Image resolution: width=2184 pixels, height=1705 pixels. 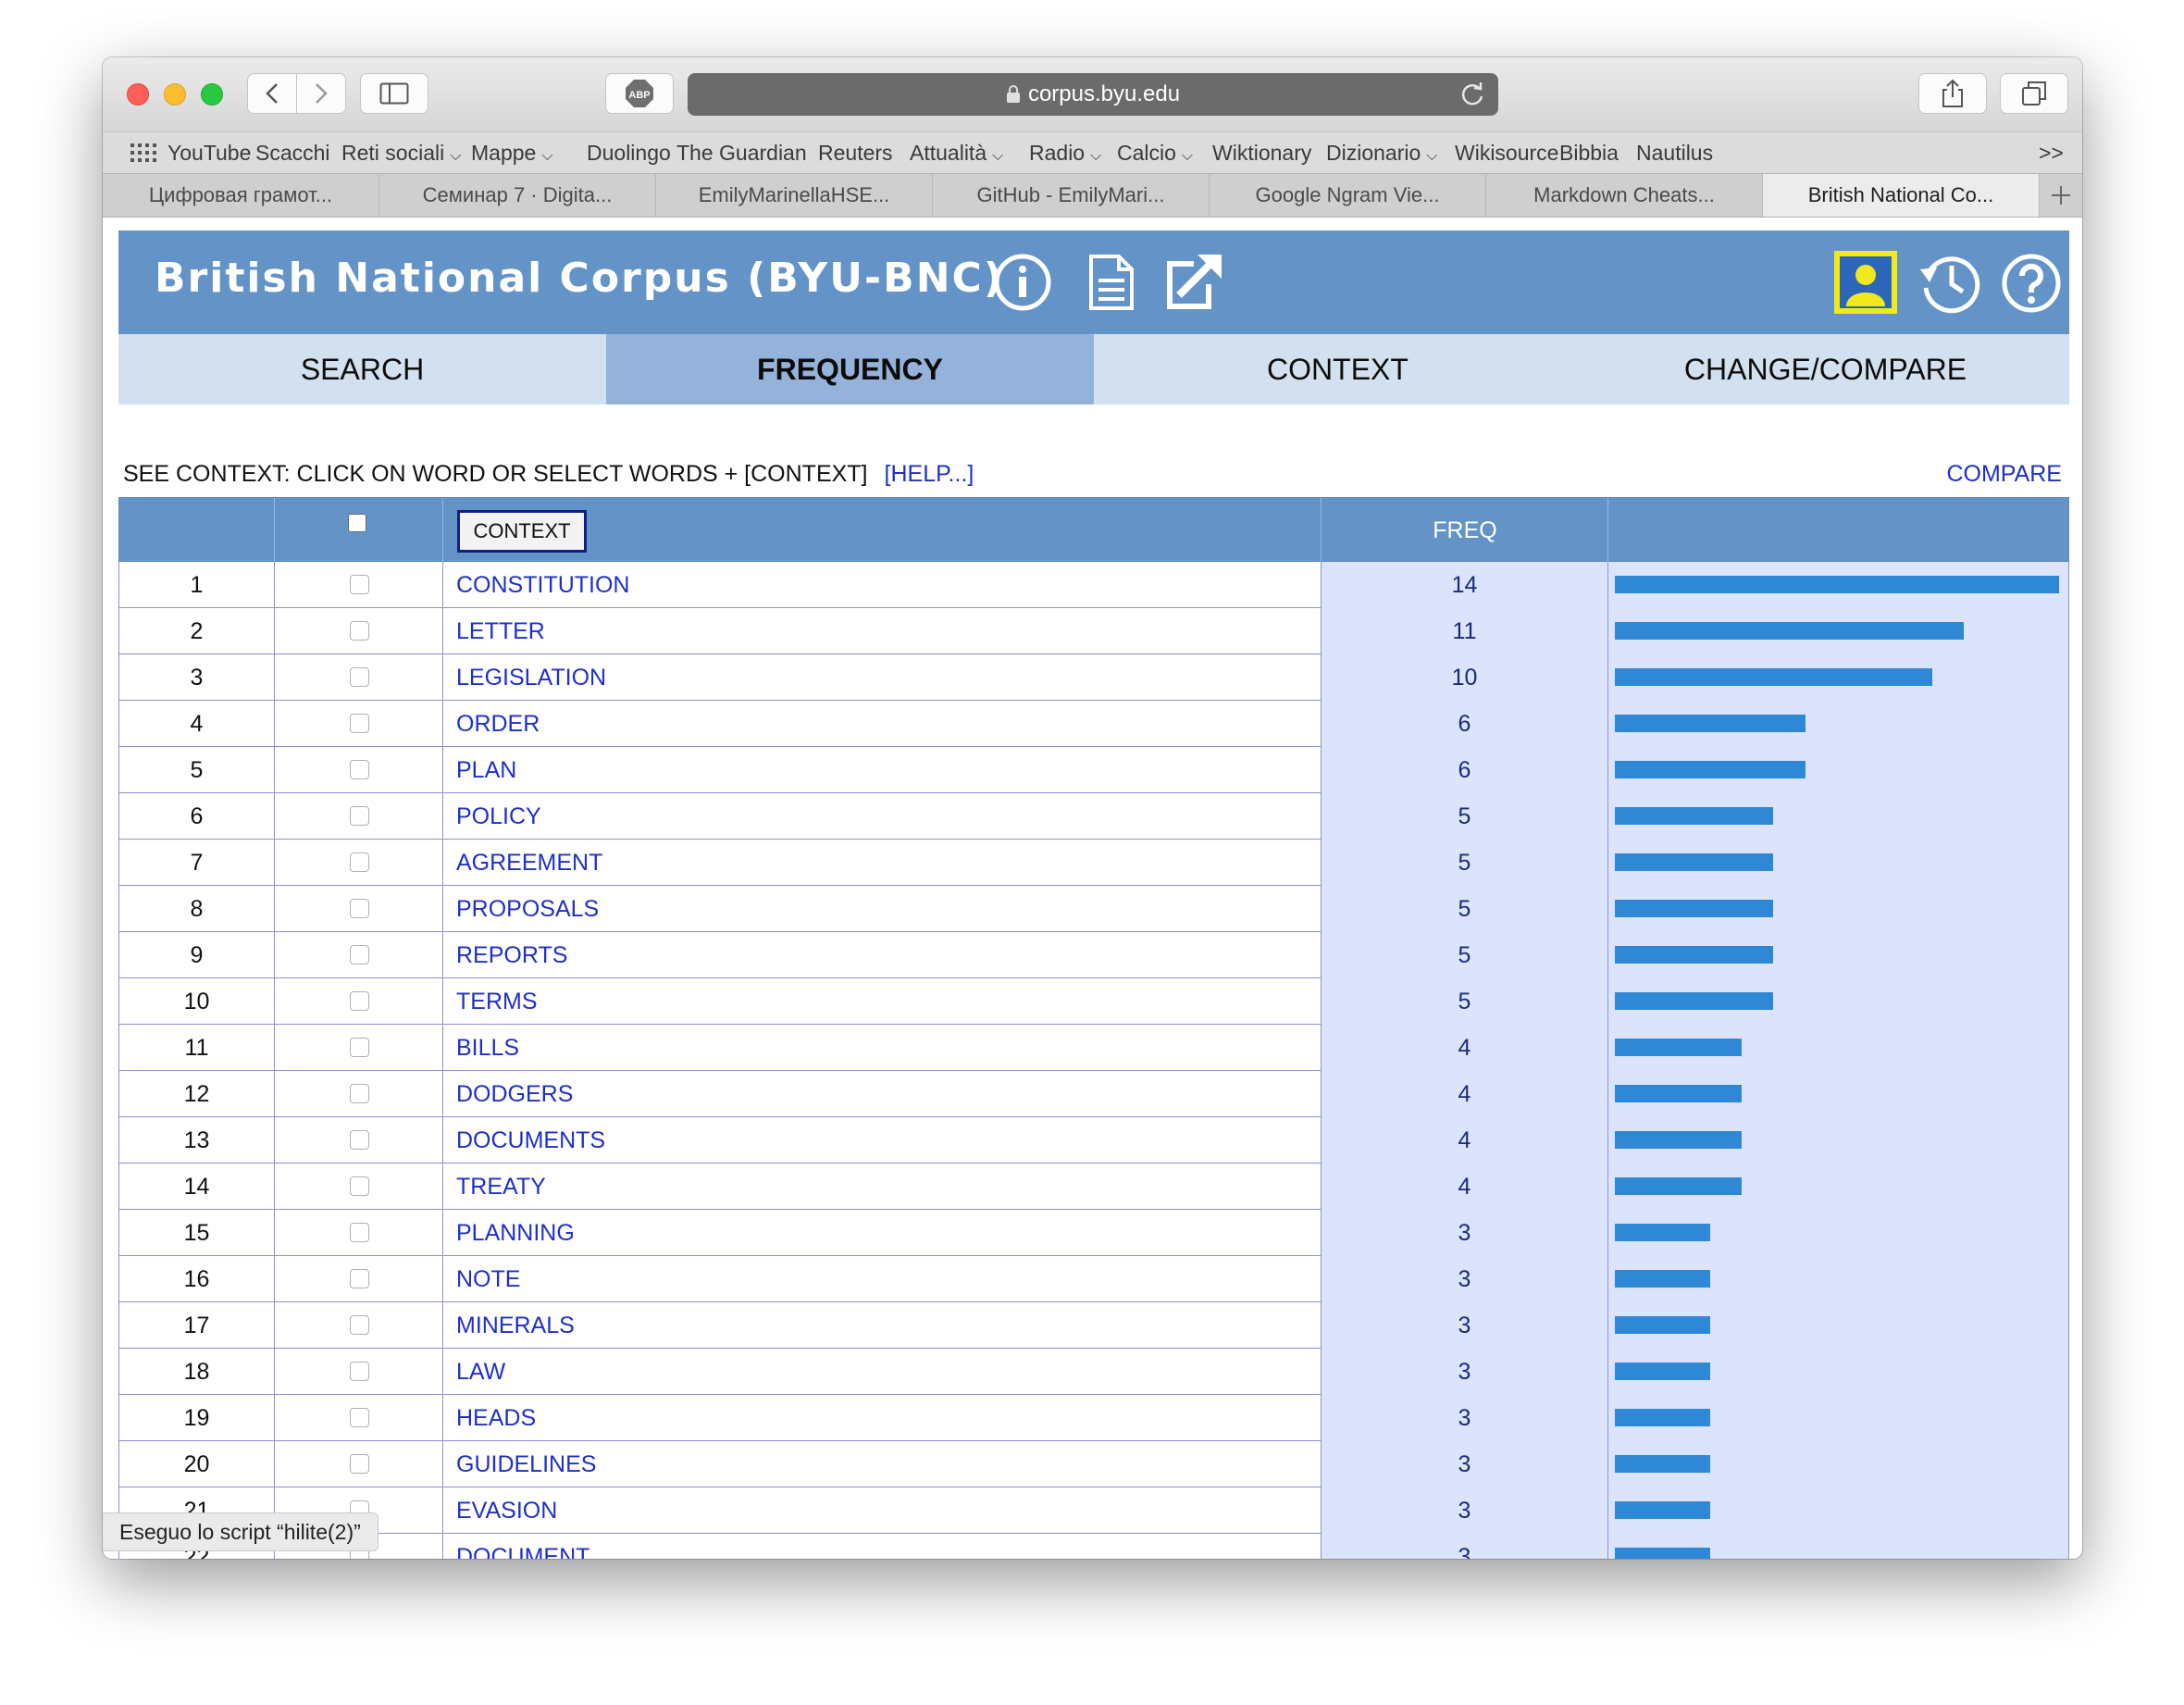 What do you see at coordinates (2034, 93) in the screenshot?
I see `tab-overview-button` at bounding box center [2034, 93].